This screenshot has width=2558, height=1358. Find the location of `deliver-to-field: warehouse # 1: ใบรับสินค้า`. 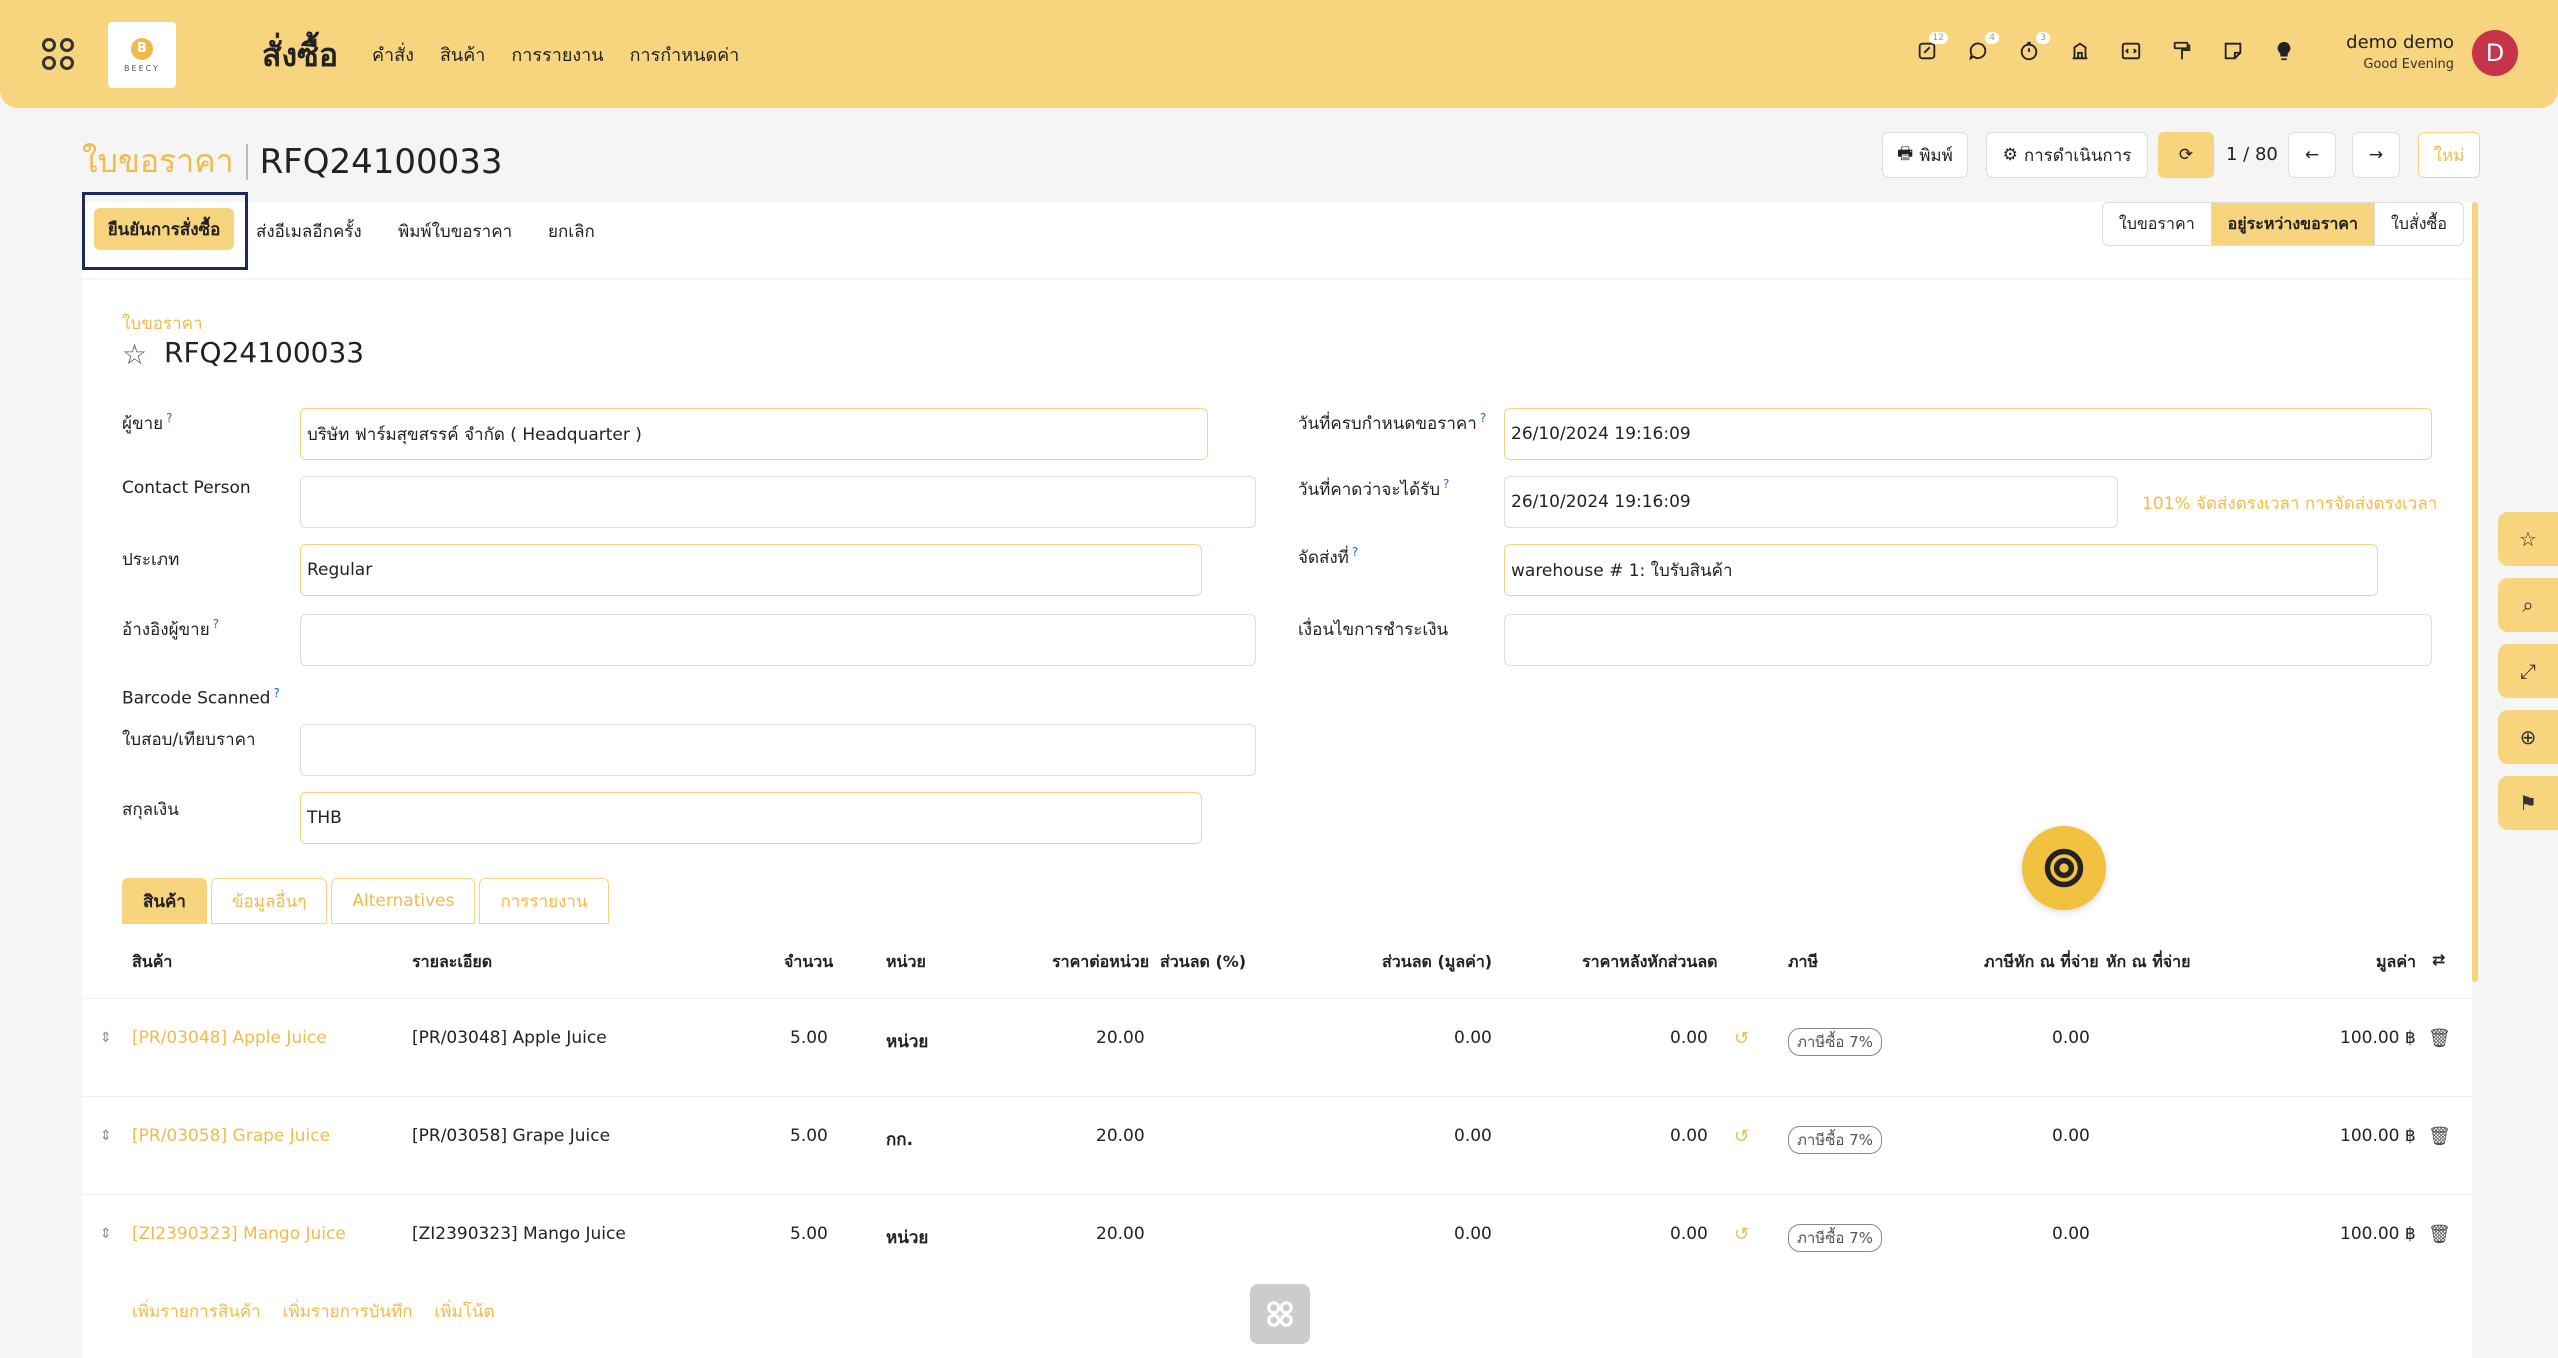

deliver-to-field: warehouse # 1: ใบรับสินค้า is located at coordinates (1941, 570).